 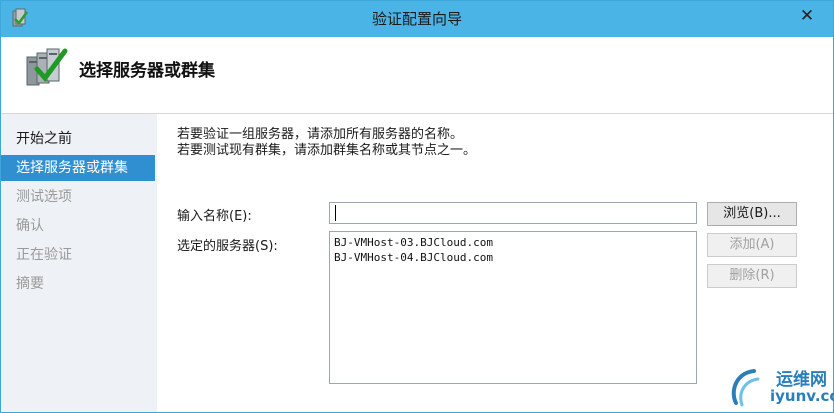 I want to click on nav-step-testing-options: 测试选项, so click(x=78, y=197).